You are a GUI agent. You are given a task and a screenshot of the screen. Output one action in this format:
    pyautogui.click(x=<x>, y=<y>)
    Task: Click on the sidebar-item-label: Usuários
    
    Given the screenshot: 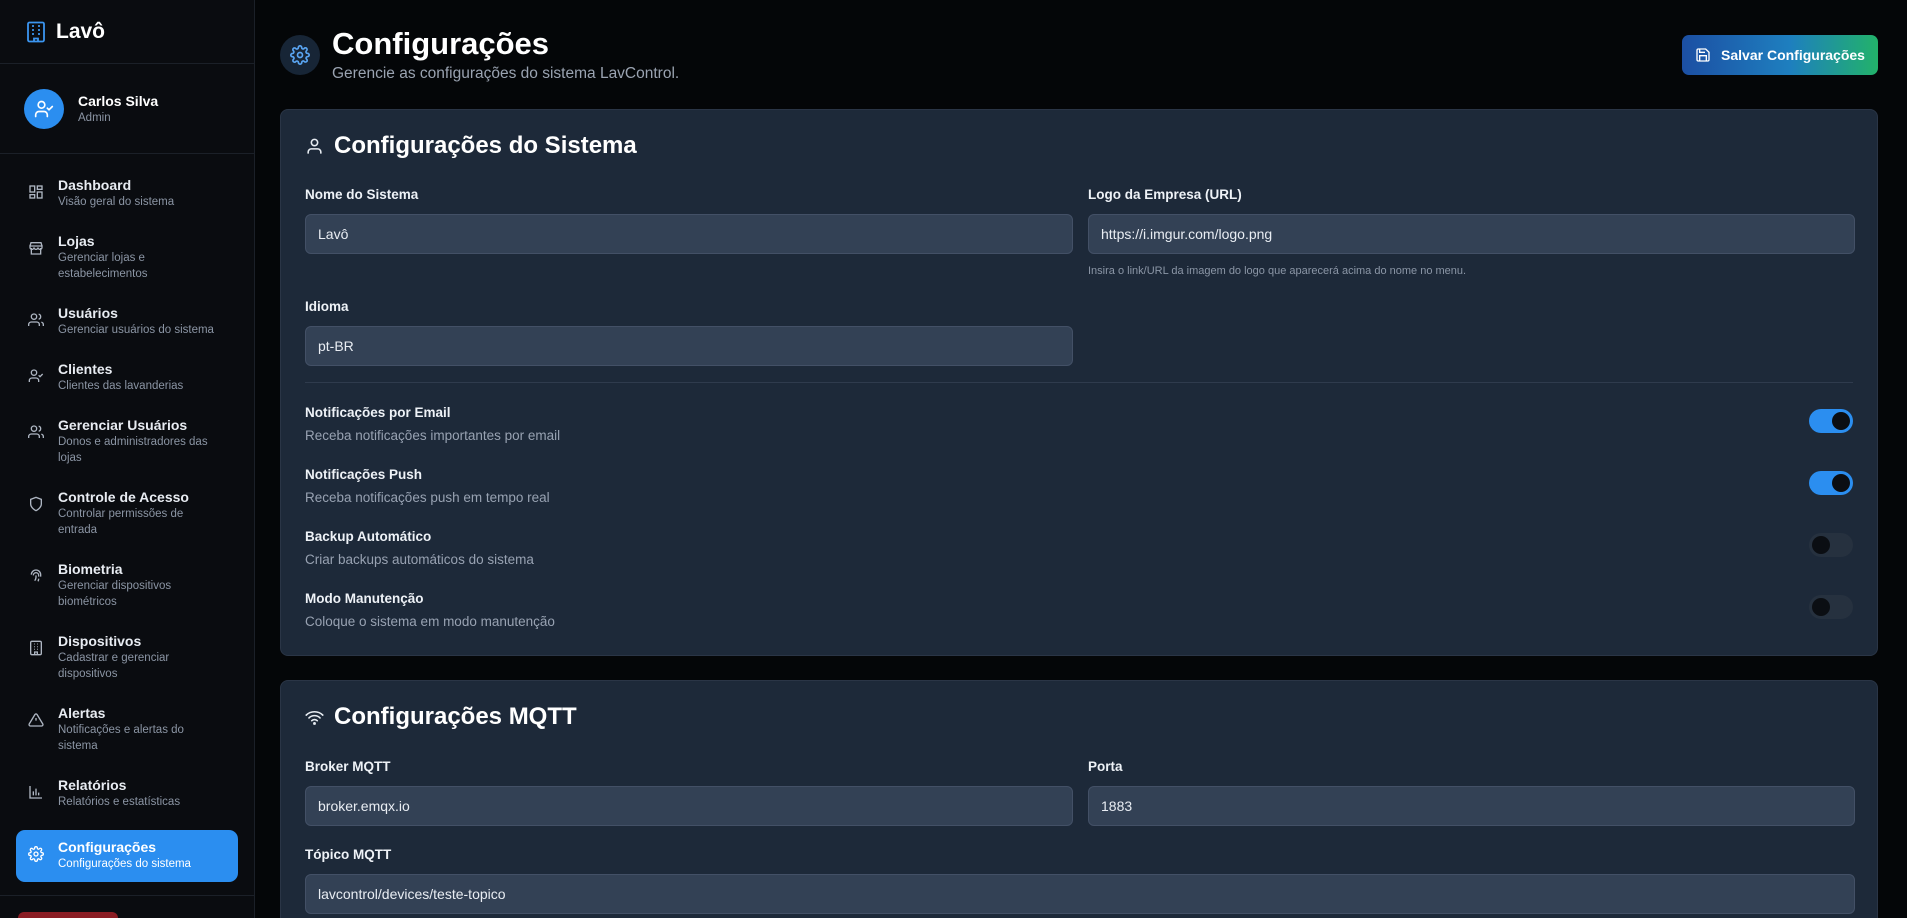 What is the action you would take?
    pyautogui.click(x=88, y=313)
    